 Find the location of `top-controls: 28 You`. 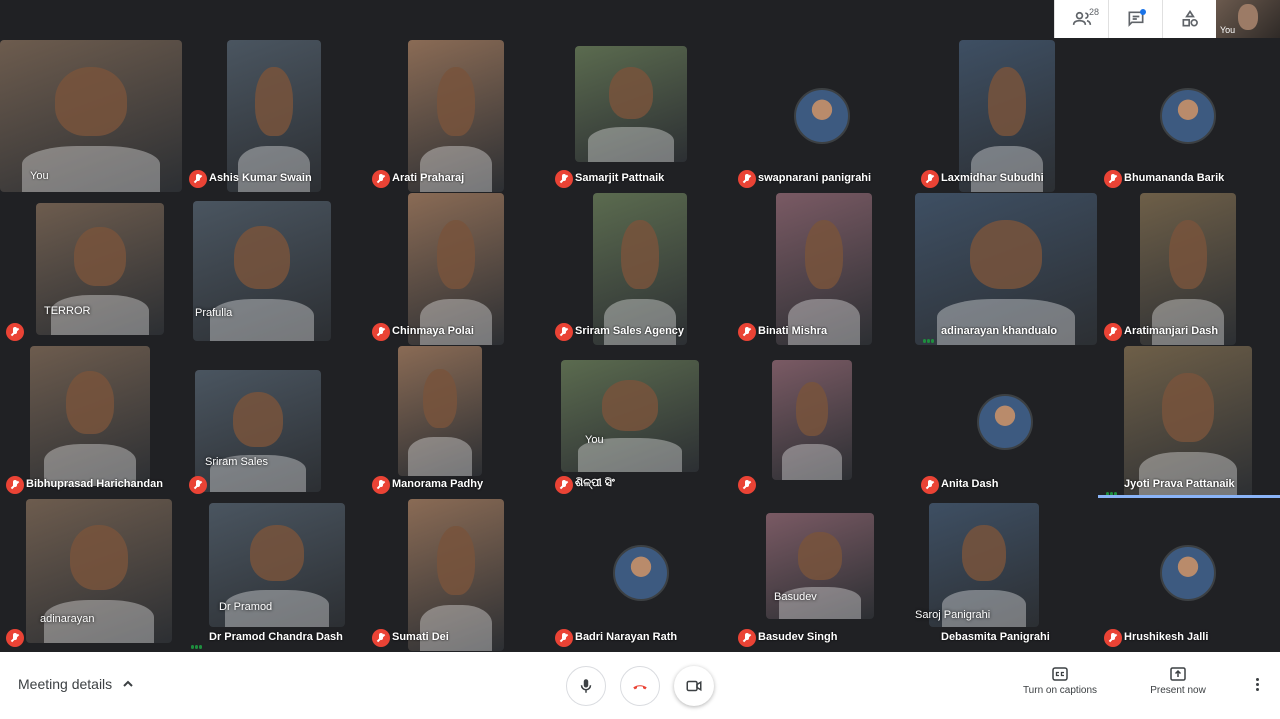

top-controls: 28 You is located at coordinates (1167, 19).